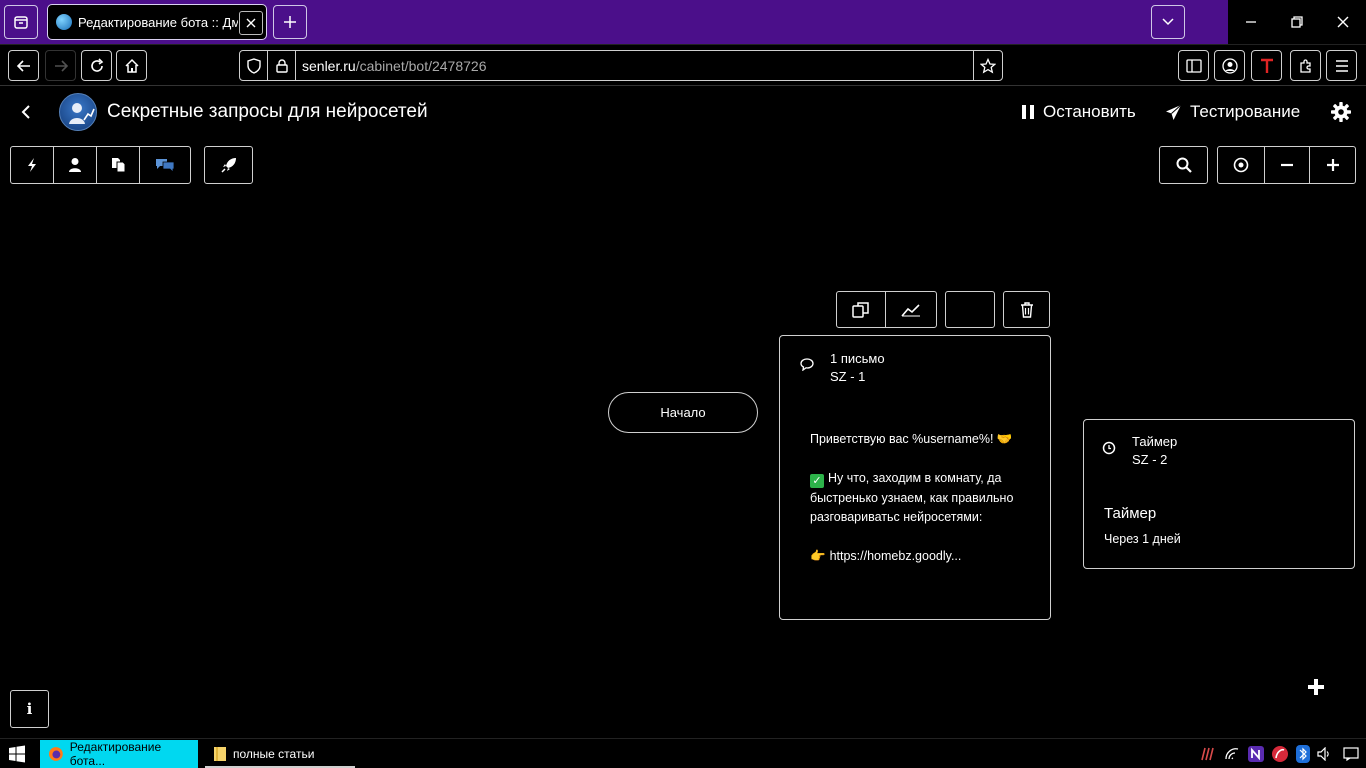  What do you see at coordinates (1232, 112) in the screenshot?
I see `testing-button: Тестирование` at bounding box center [1232, 112].